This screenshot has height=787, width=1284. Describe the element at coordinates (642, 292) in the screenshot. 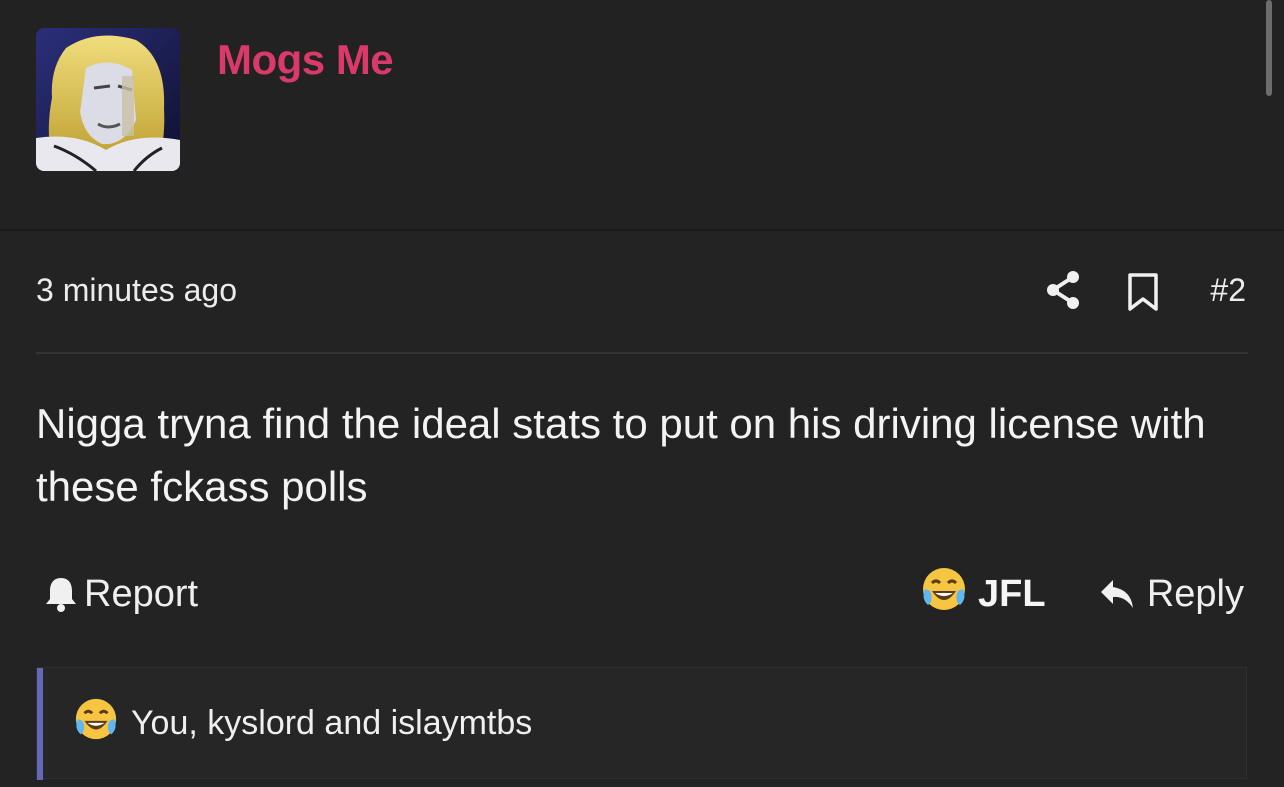

I see `post-meta: 3 minutes ago #2` at that location.